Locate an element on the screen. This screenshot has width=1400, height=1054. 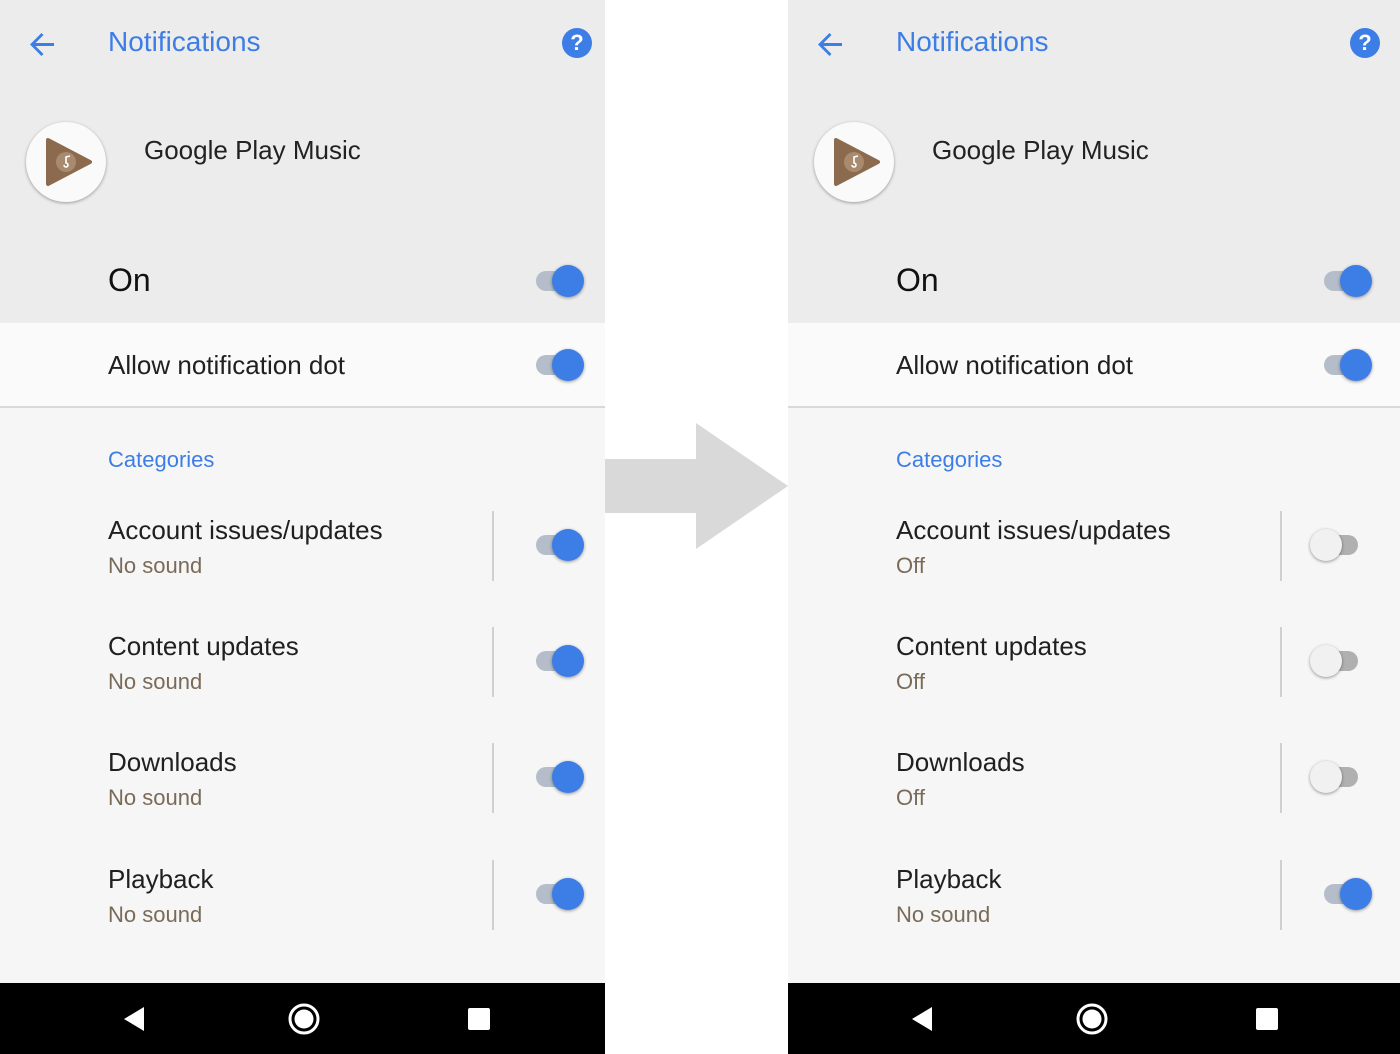
transition-arrow-icon is located at coordinates (696, 486).